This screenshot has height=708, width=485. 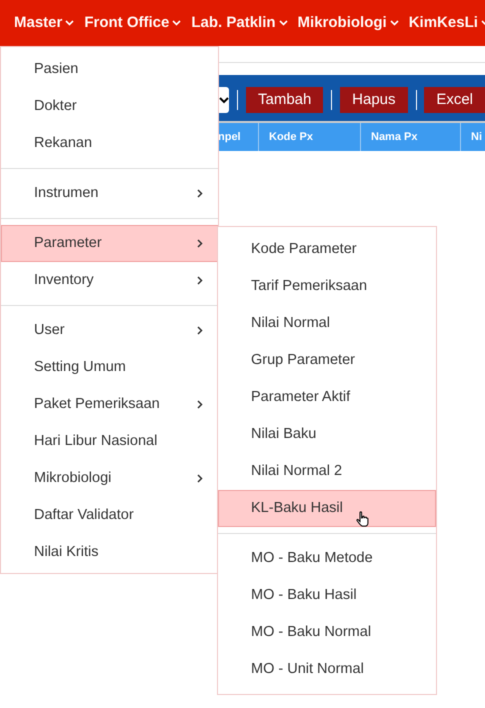 I want to click on toolbar-button: Hapus, so click(x=374, y=100).